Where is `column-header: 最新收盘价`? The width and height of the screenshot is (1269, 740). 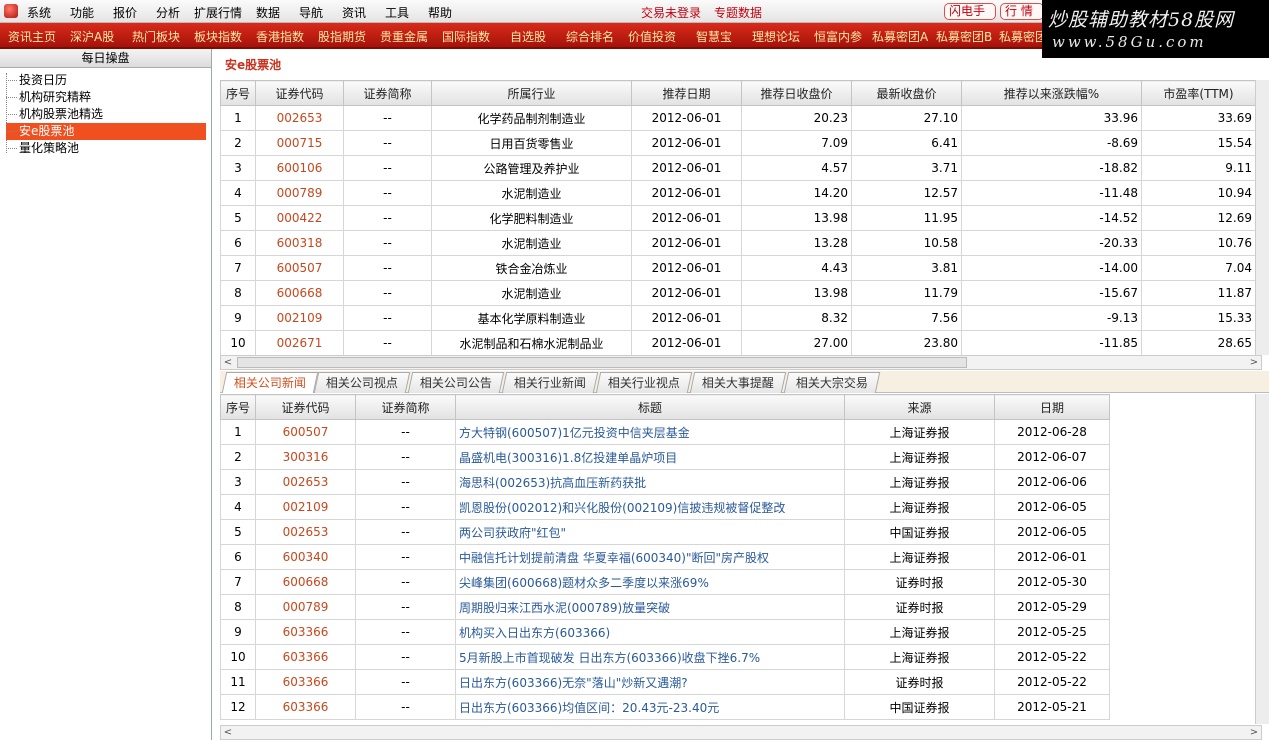
column-header: 最新收盘价 is located at coordinates (906, 93).